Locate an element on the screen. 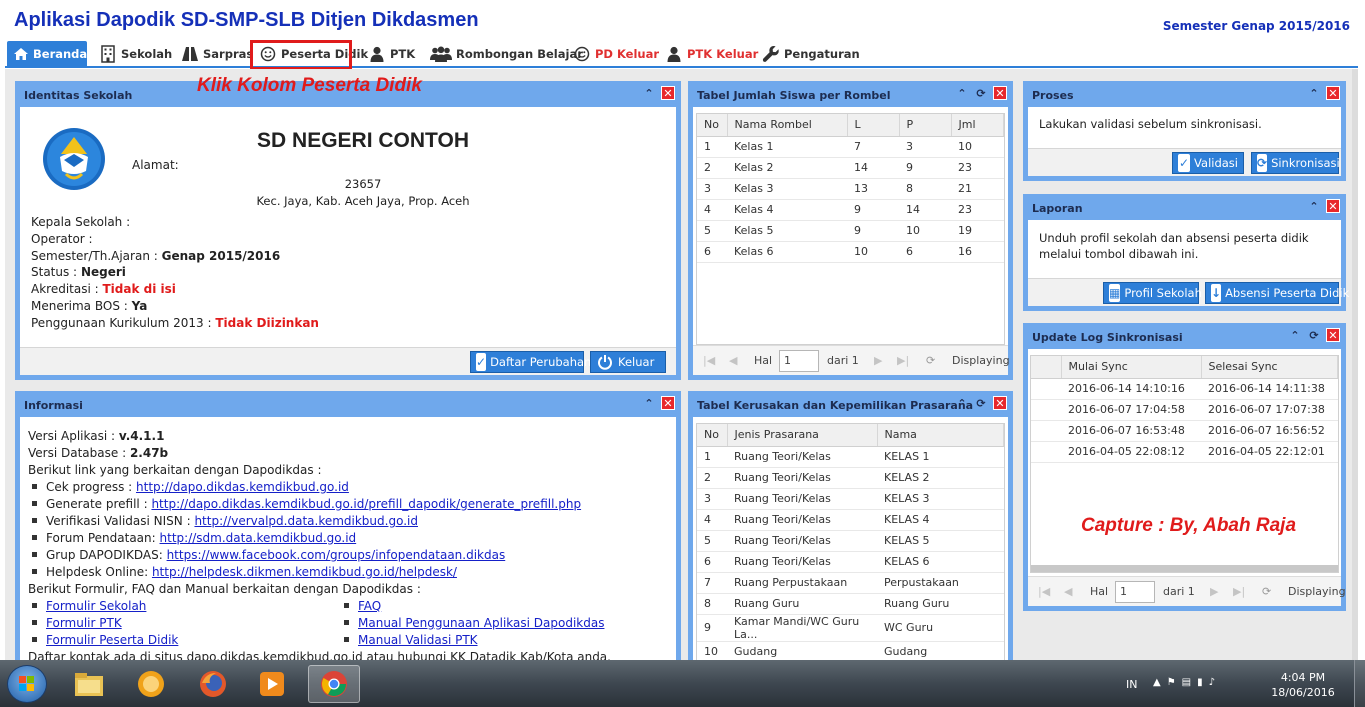 The image size is (1365, 707). table-row: 3 Ruang Teori/Kelas KELAS 3 is located at coordinates (850, 499).